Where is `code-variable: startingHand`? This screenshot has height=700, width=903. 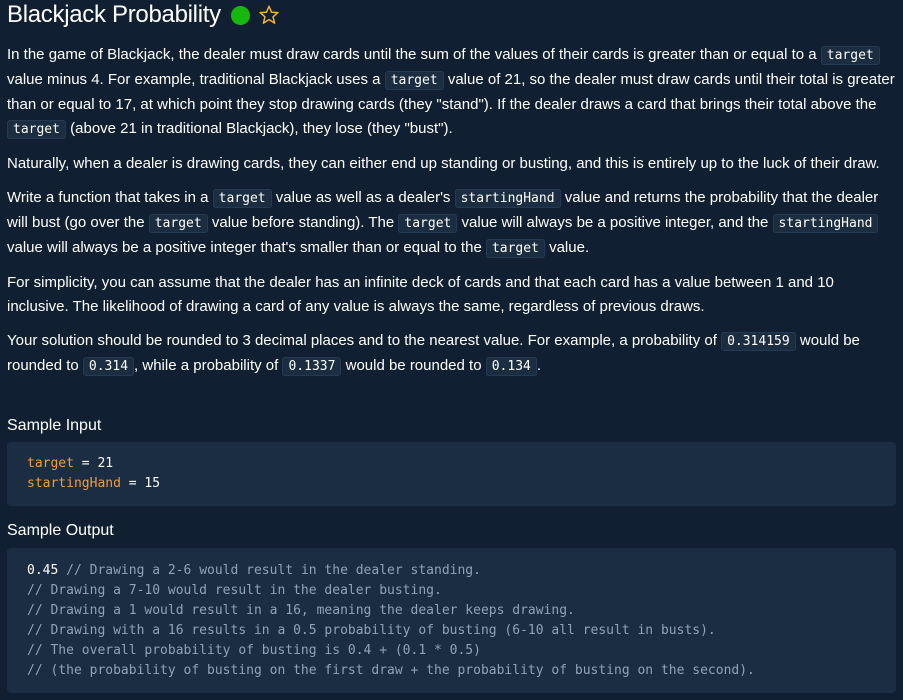
code-variable: startingHand is located at coordinates (74, 483).